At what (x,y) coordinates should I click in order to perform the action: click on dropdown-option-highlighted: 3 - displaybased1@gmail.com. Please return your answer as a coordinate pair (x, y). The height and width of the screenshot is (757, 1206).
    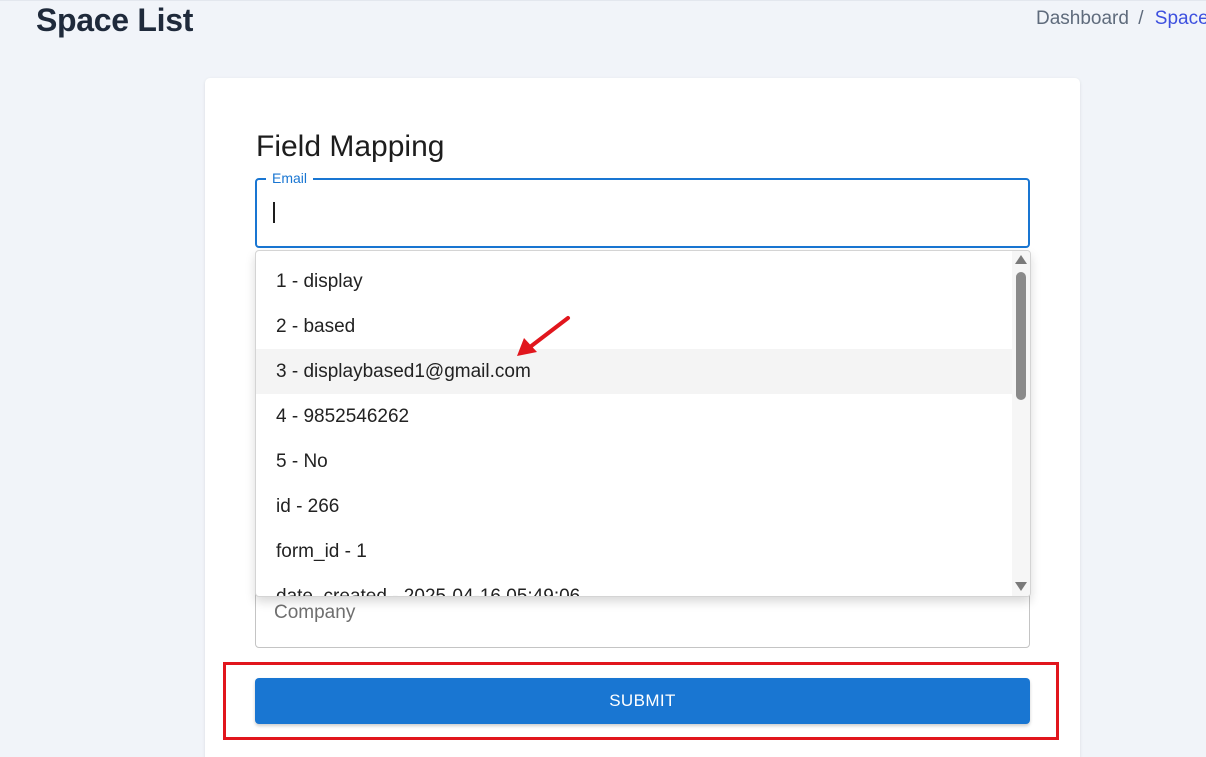
    Looking at the image, I should click on (634, 371).